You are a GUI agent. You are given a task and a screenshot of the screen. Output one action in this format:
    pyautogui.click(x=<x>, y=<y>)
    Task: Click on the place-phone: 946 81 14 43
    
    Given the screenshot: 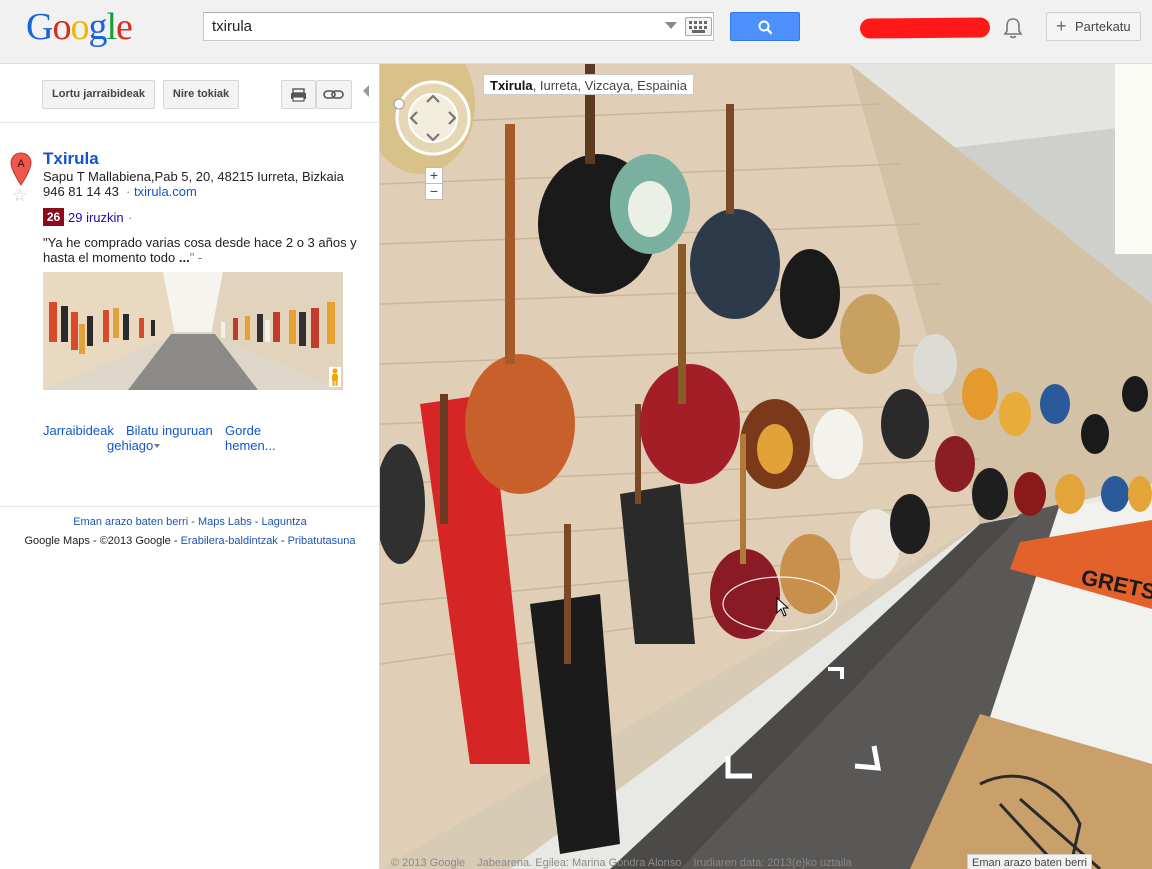 What is the action you would take?
    pyautogui.click(x=81, y=191)
    